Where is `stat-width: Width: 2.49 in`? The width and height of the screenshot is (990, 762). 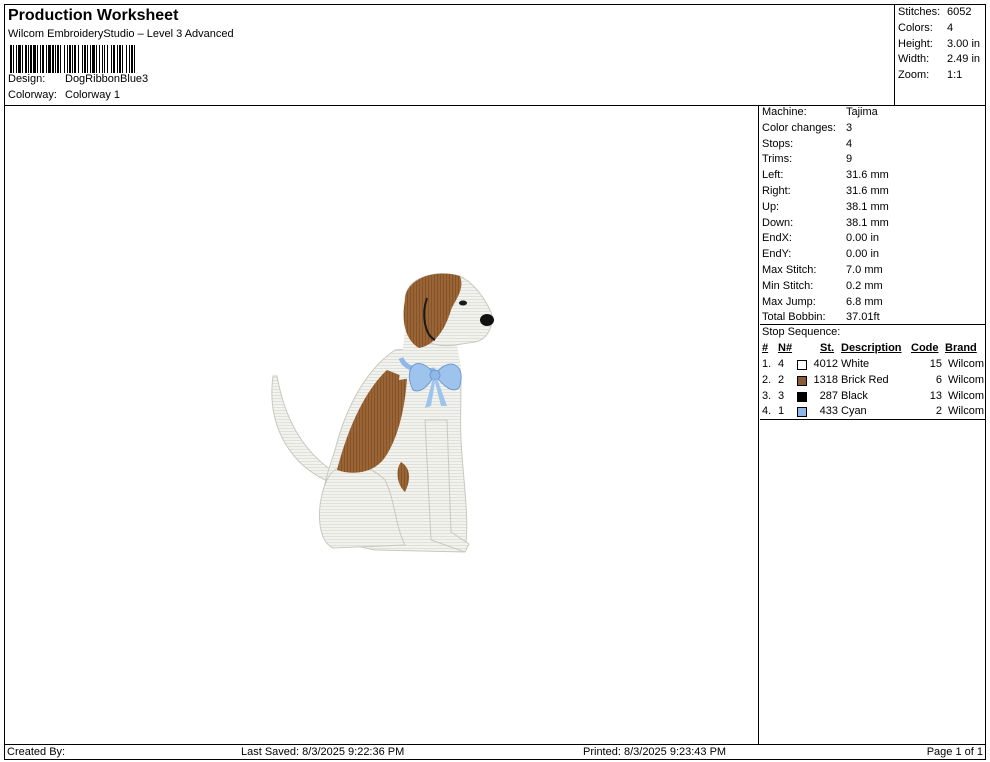
stat-width: Width: 2.49 in is located at coordinates (939, 59).